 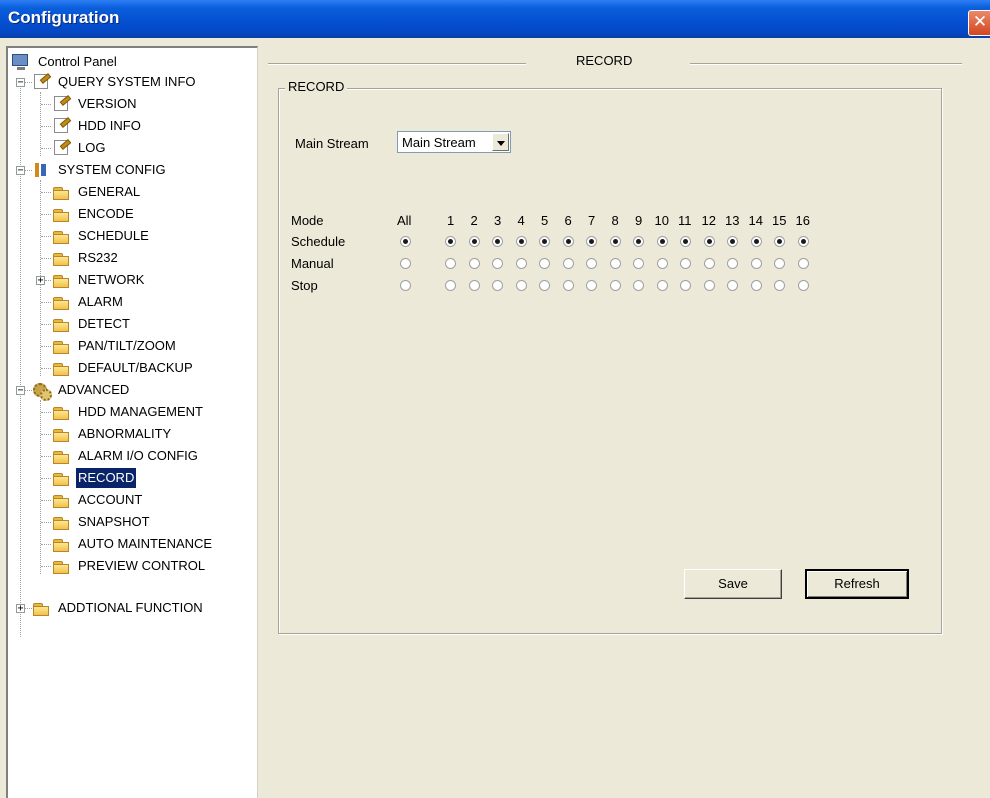 What do you see at coordinates (521, 285) in the screenshot?
I see `radio-stop-ch4` at bounding box center [521, 285].